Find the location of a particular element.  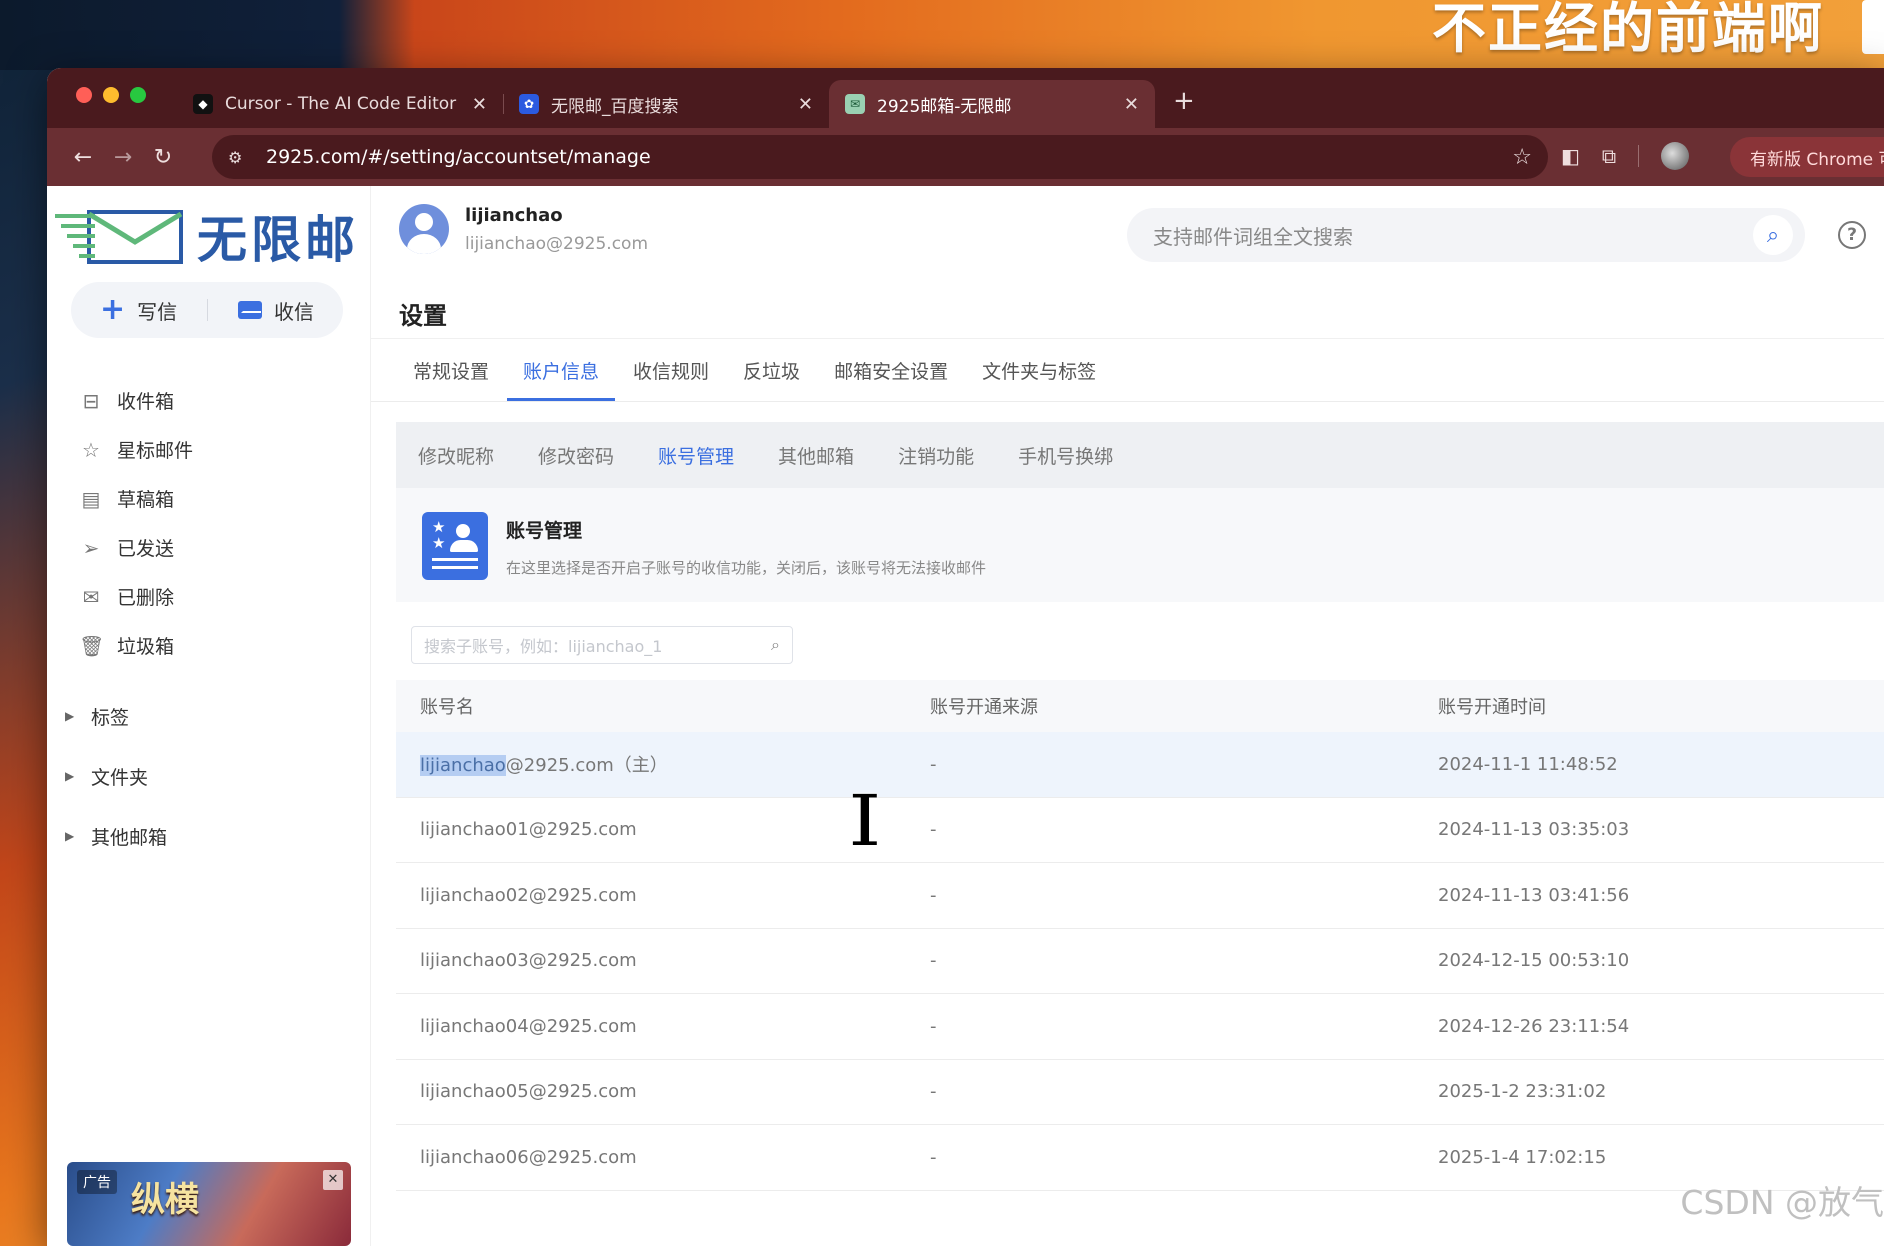

nav-item-deleted: ✉ 已删除 is located at coordinates (212, 596).